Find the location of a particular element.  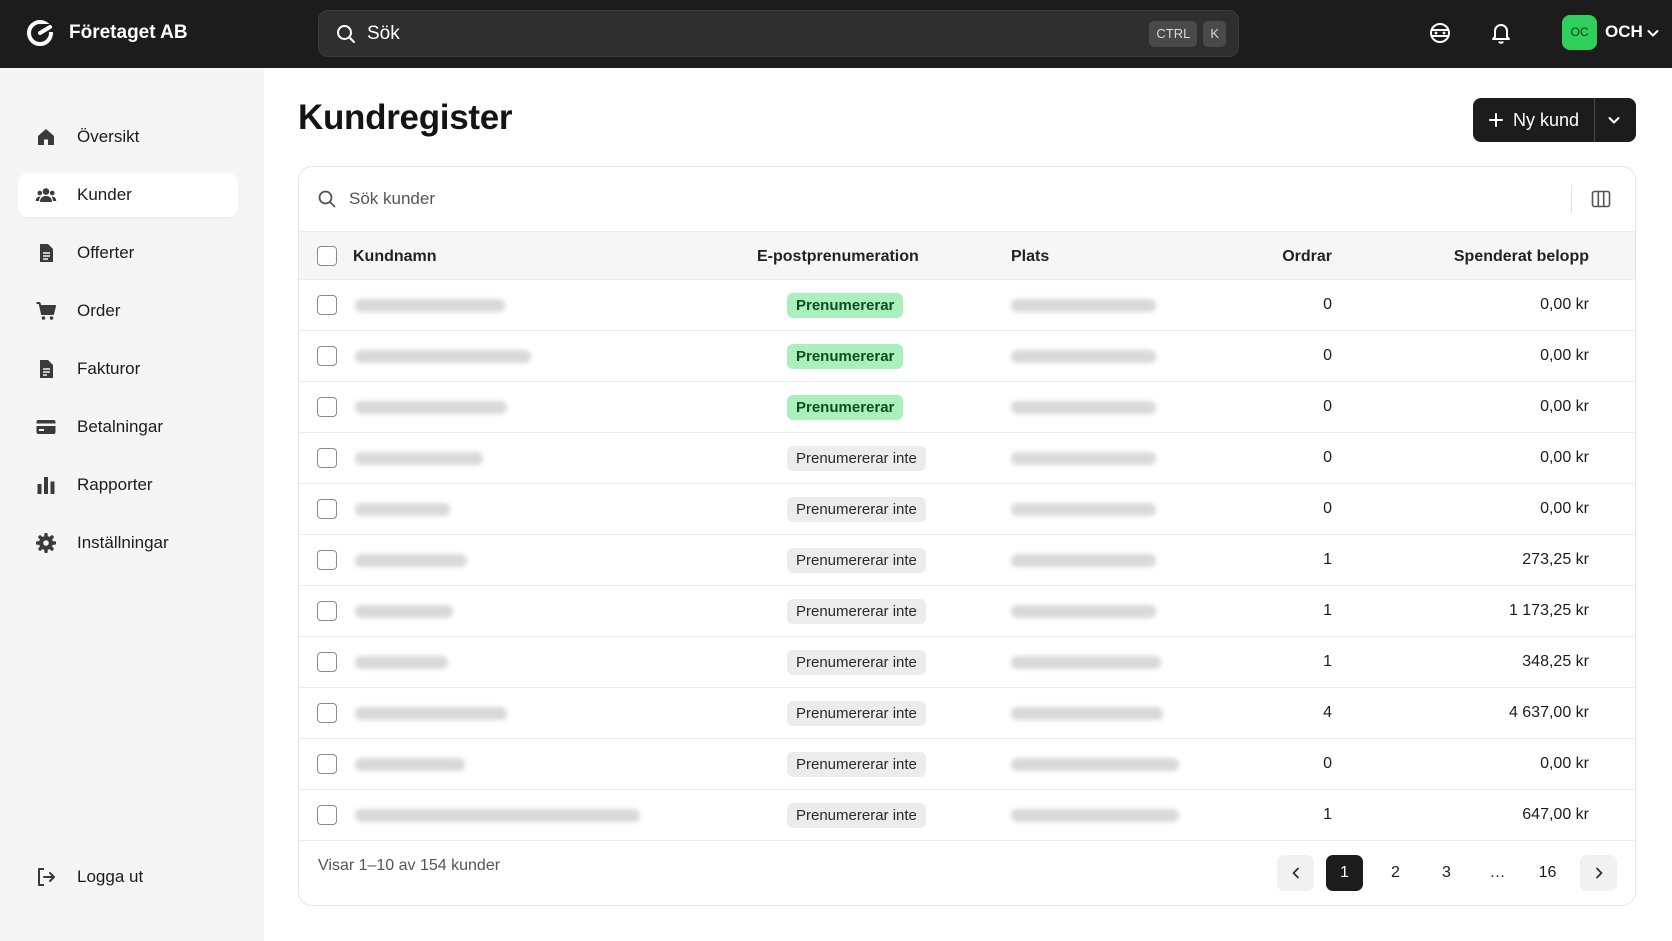

sidebar-item-kunder: Kunder is located at coordinates (128, 195).